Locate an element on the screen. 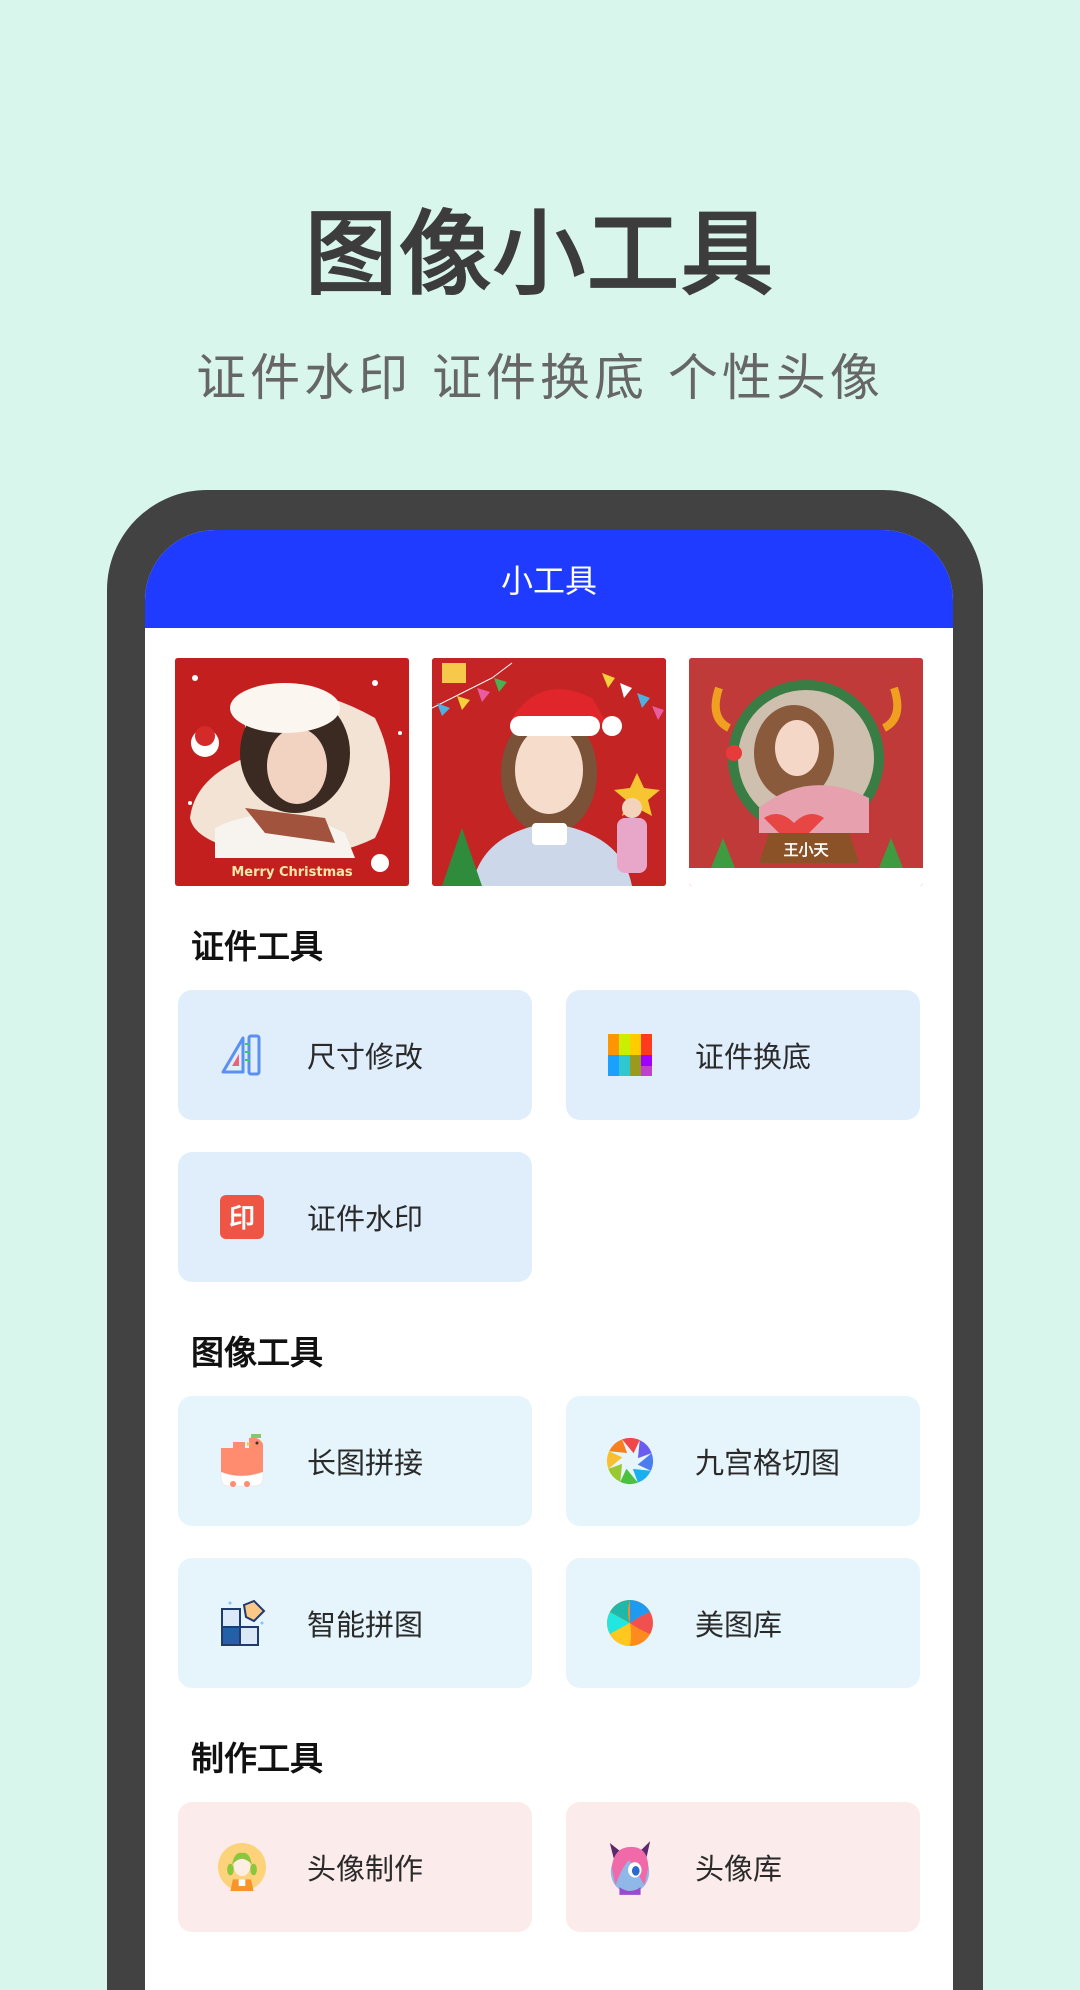 The height and width of the screenshot is (1990, 1080). banner-santa-hat is located at coordinates (549, 772).